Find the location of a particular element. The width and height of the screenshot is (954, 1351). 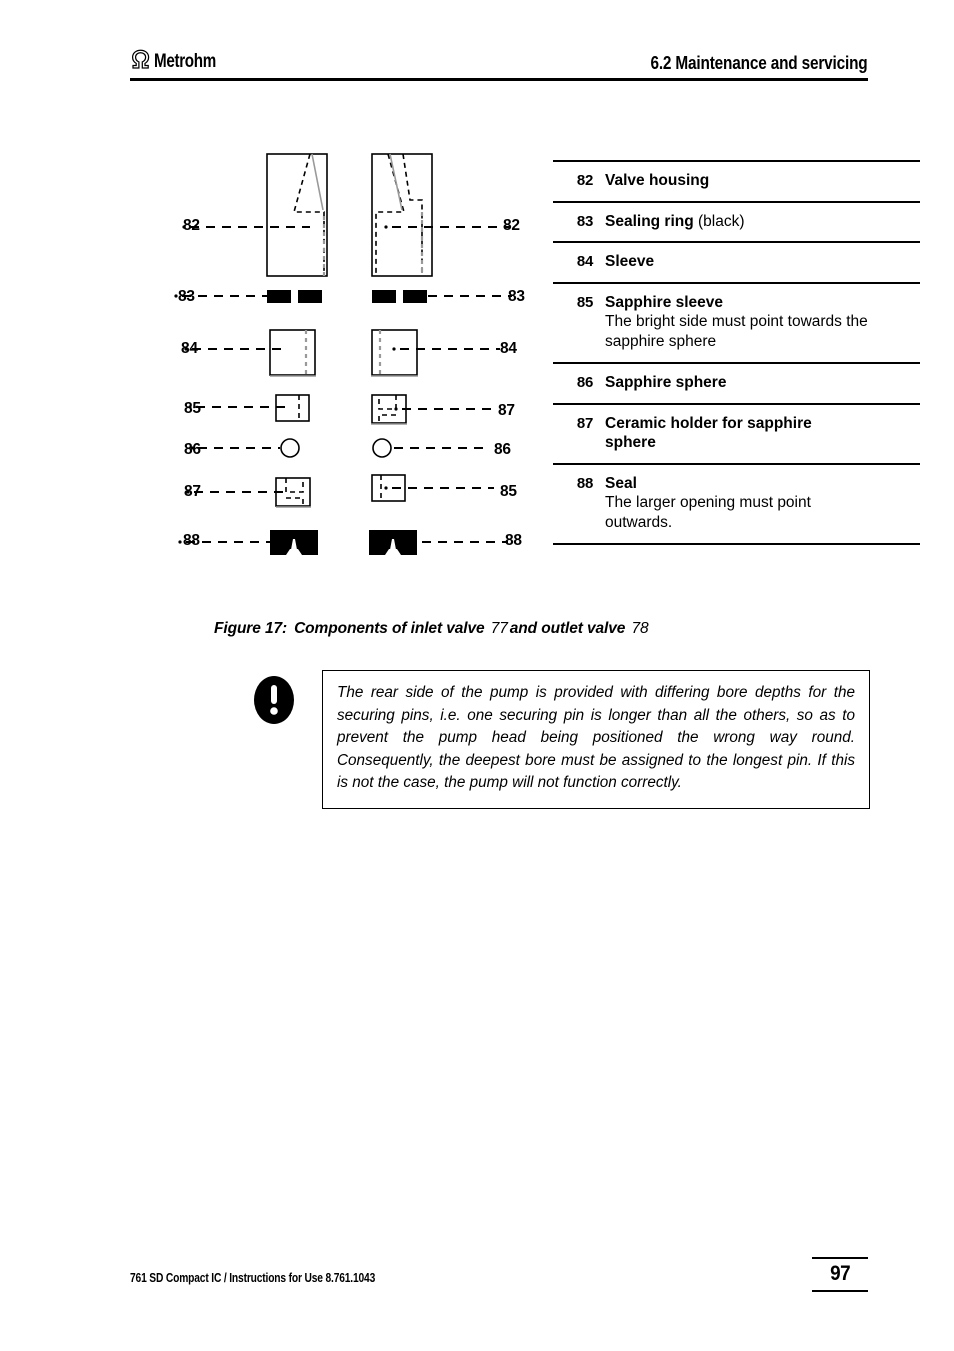

part-suffix: (black) is located at coordinates (719, 221).